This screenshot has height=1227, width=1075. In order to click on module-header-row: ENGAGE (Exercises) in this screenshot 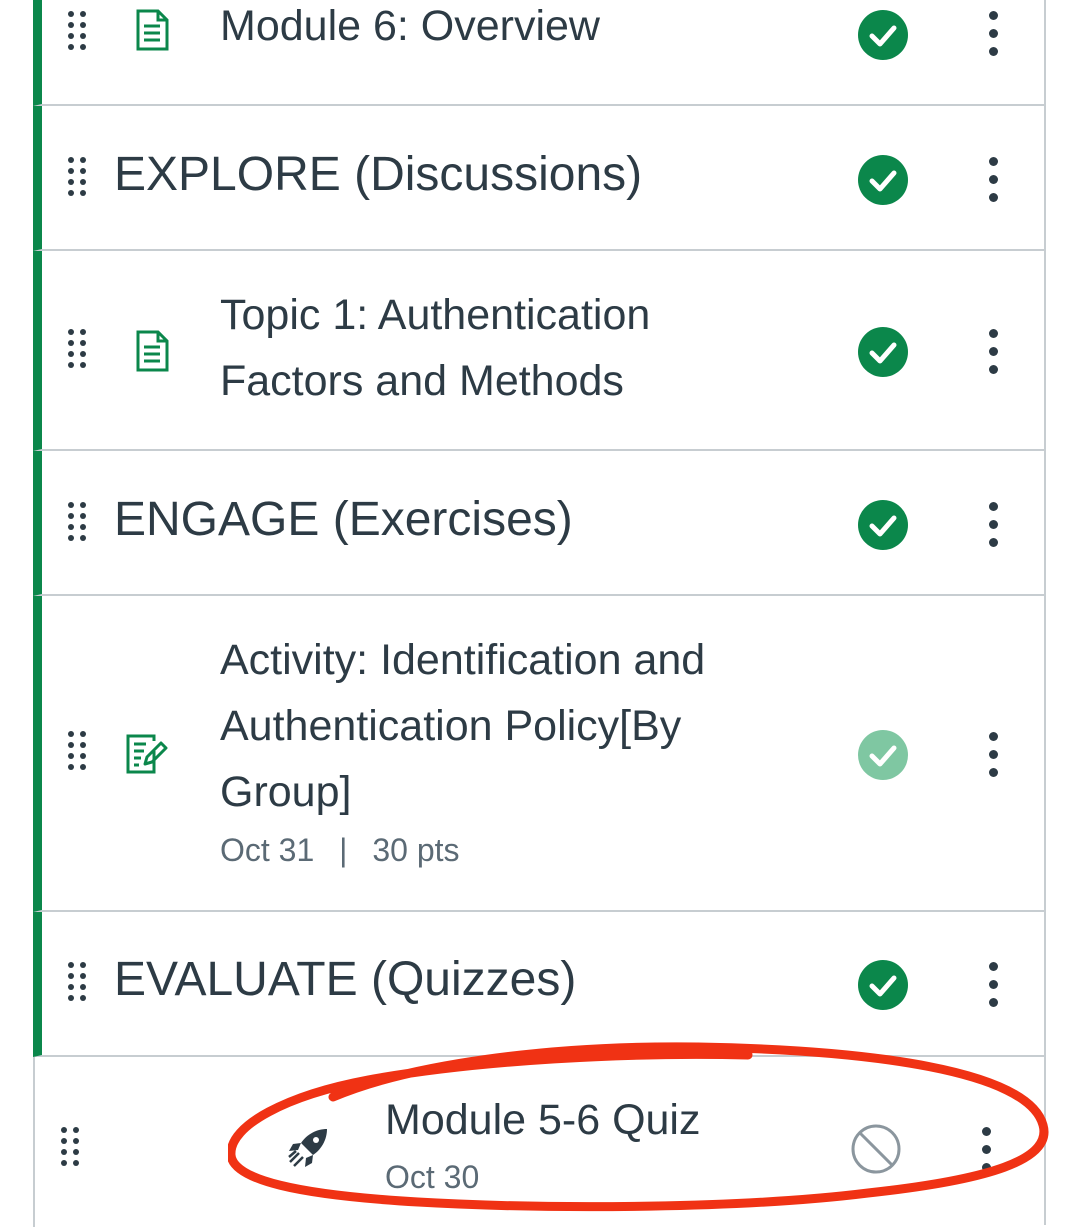, I will do `click(538, 523)`.